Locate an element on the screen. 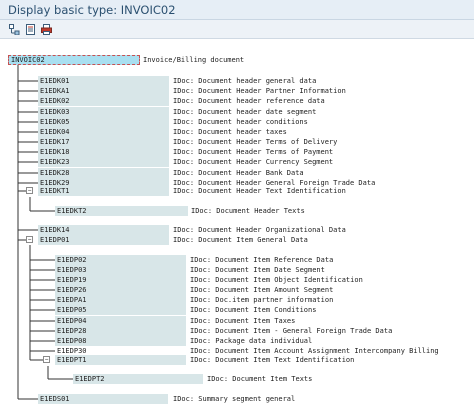 This screenshot has width=474, height=416. tree-node-e1edk05: E1EDK05 is located at coordinates (103, 122).